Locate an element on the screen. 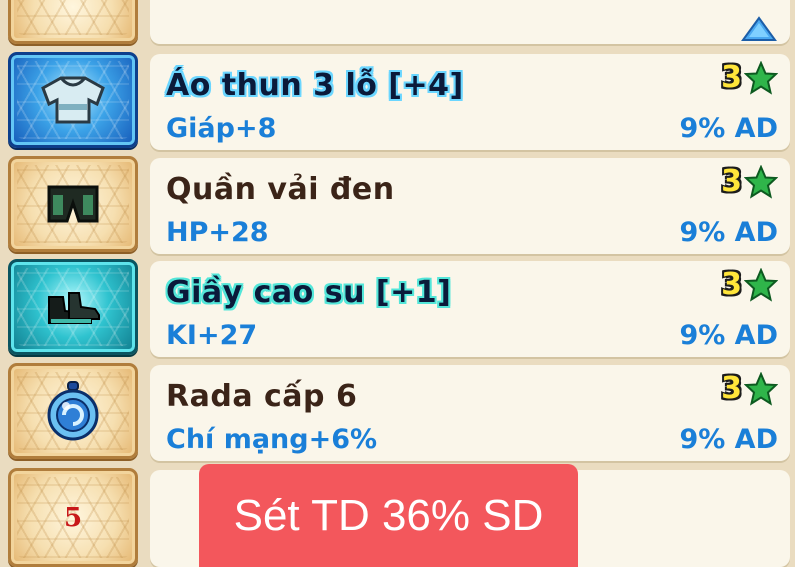  set-bonus-text: Sét TD 36% SD is located at coordinates (388, 515).